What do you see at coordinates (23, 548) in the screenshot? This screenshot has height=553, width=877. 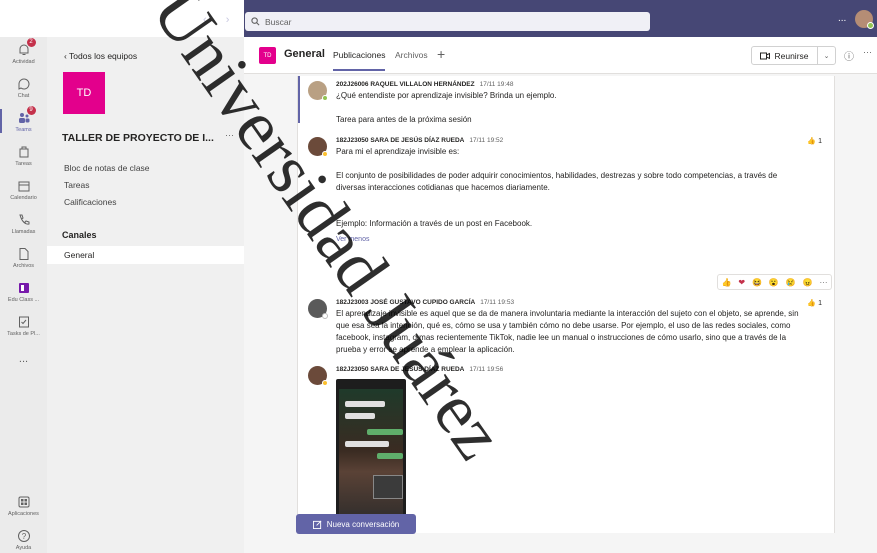 I see `rail-help-label: Ayuda` at bounding box center [23, 548].